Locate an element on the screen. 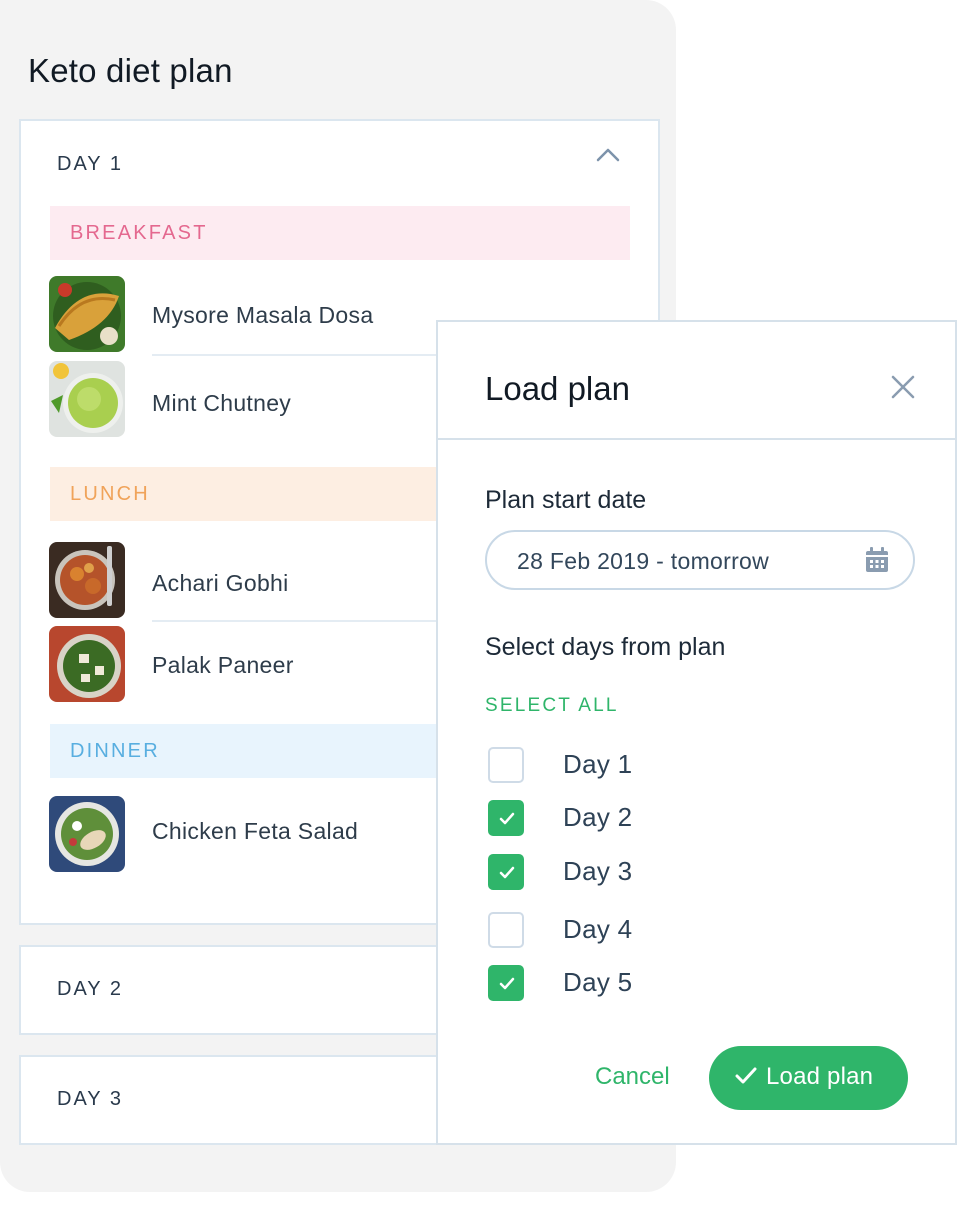  start-date-value: 28 Feb 2019 - tomorrow is located at coordinates (643, 561).